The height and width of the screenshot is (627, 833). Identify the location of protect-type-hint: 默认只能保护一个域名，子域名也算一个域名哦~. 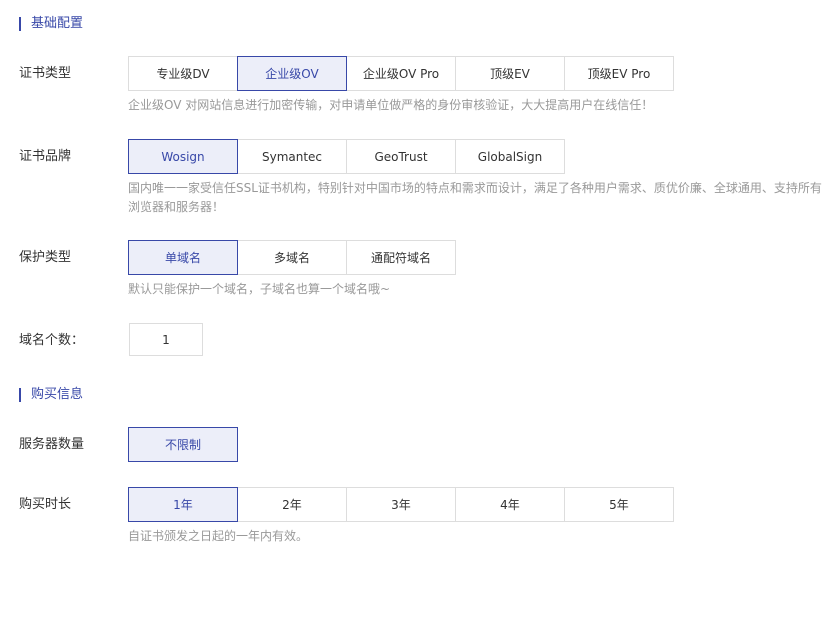
(259, 289).